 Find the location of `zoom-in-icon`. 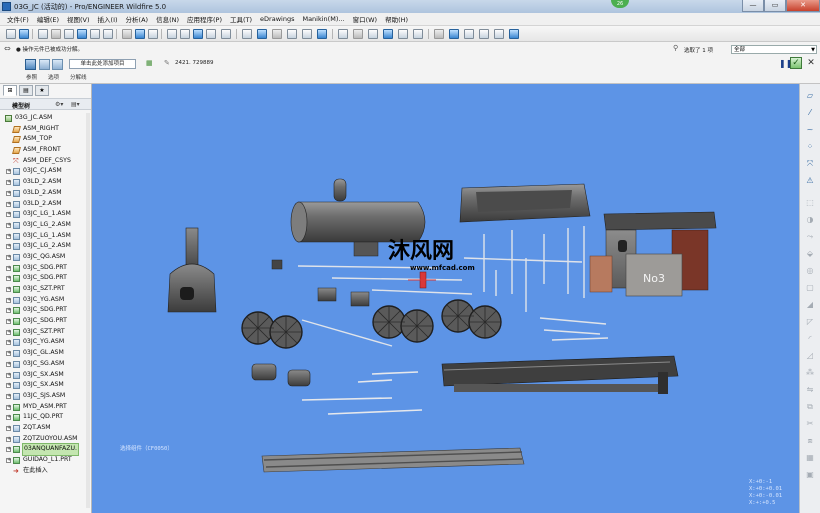

zoom-in-icon is located at coordinates (322, 34).